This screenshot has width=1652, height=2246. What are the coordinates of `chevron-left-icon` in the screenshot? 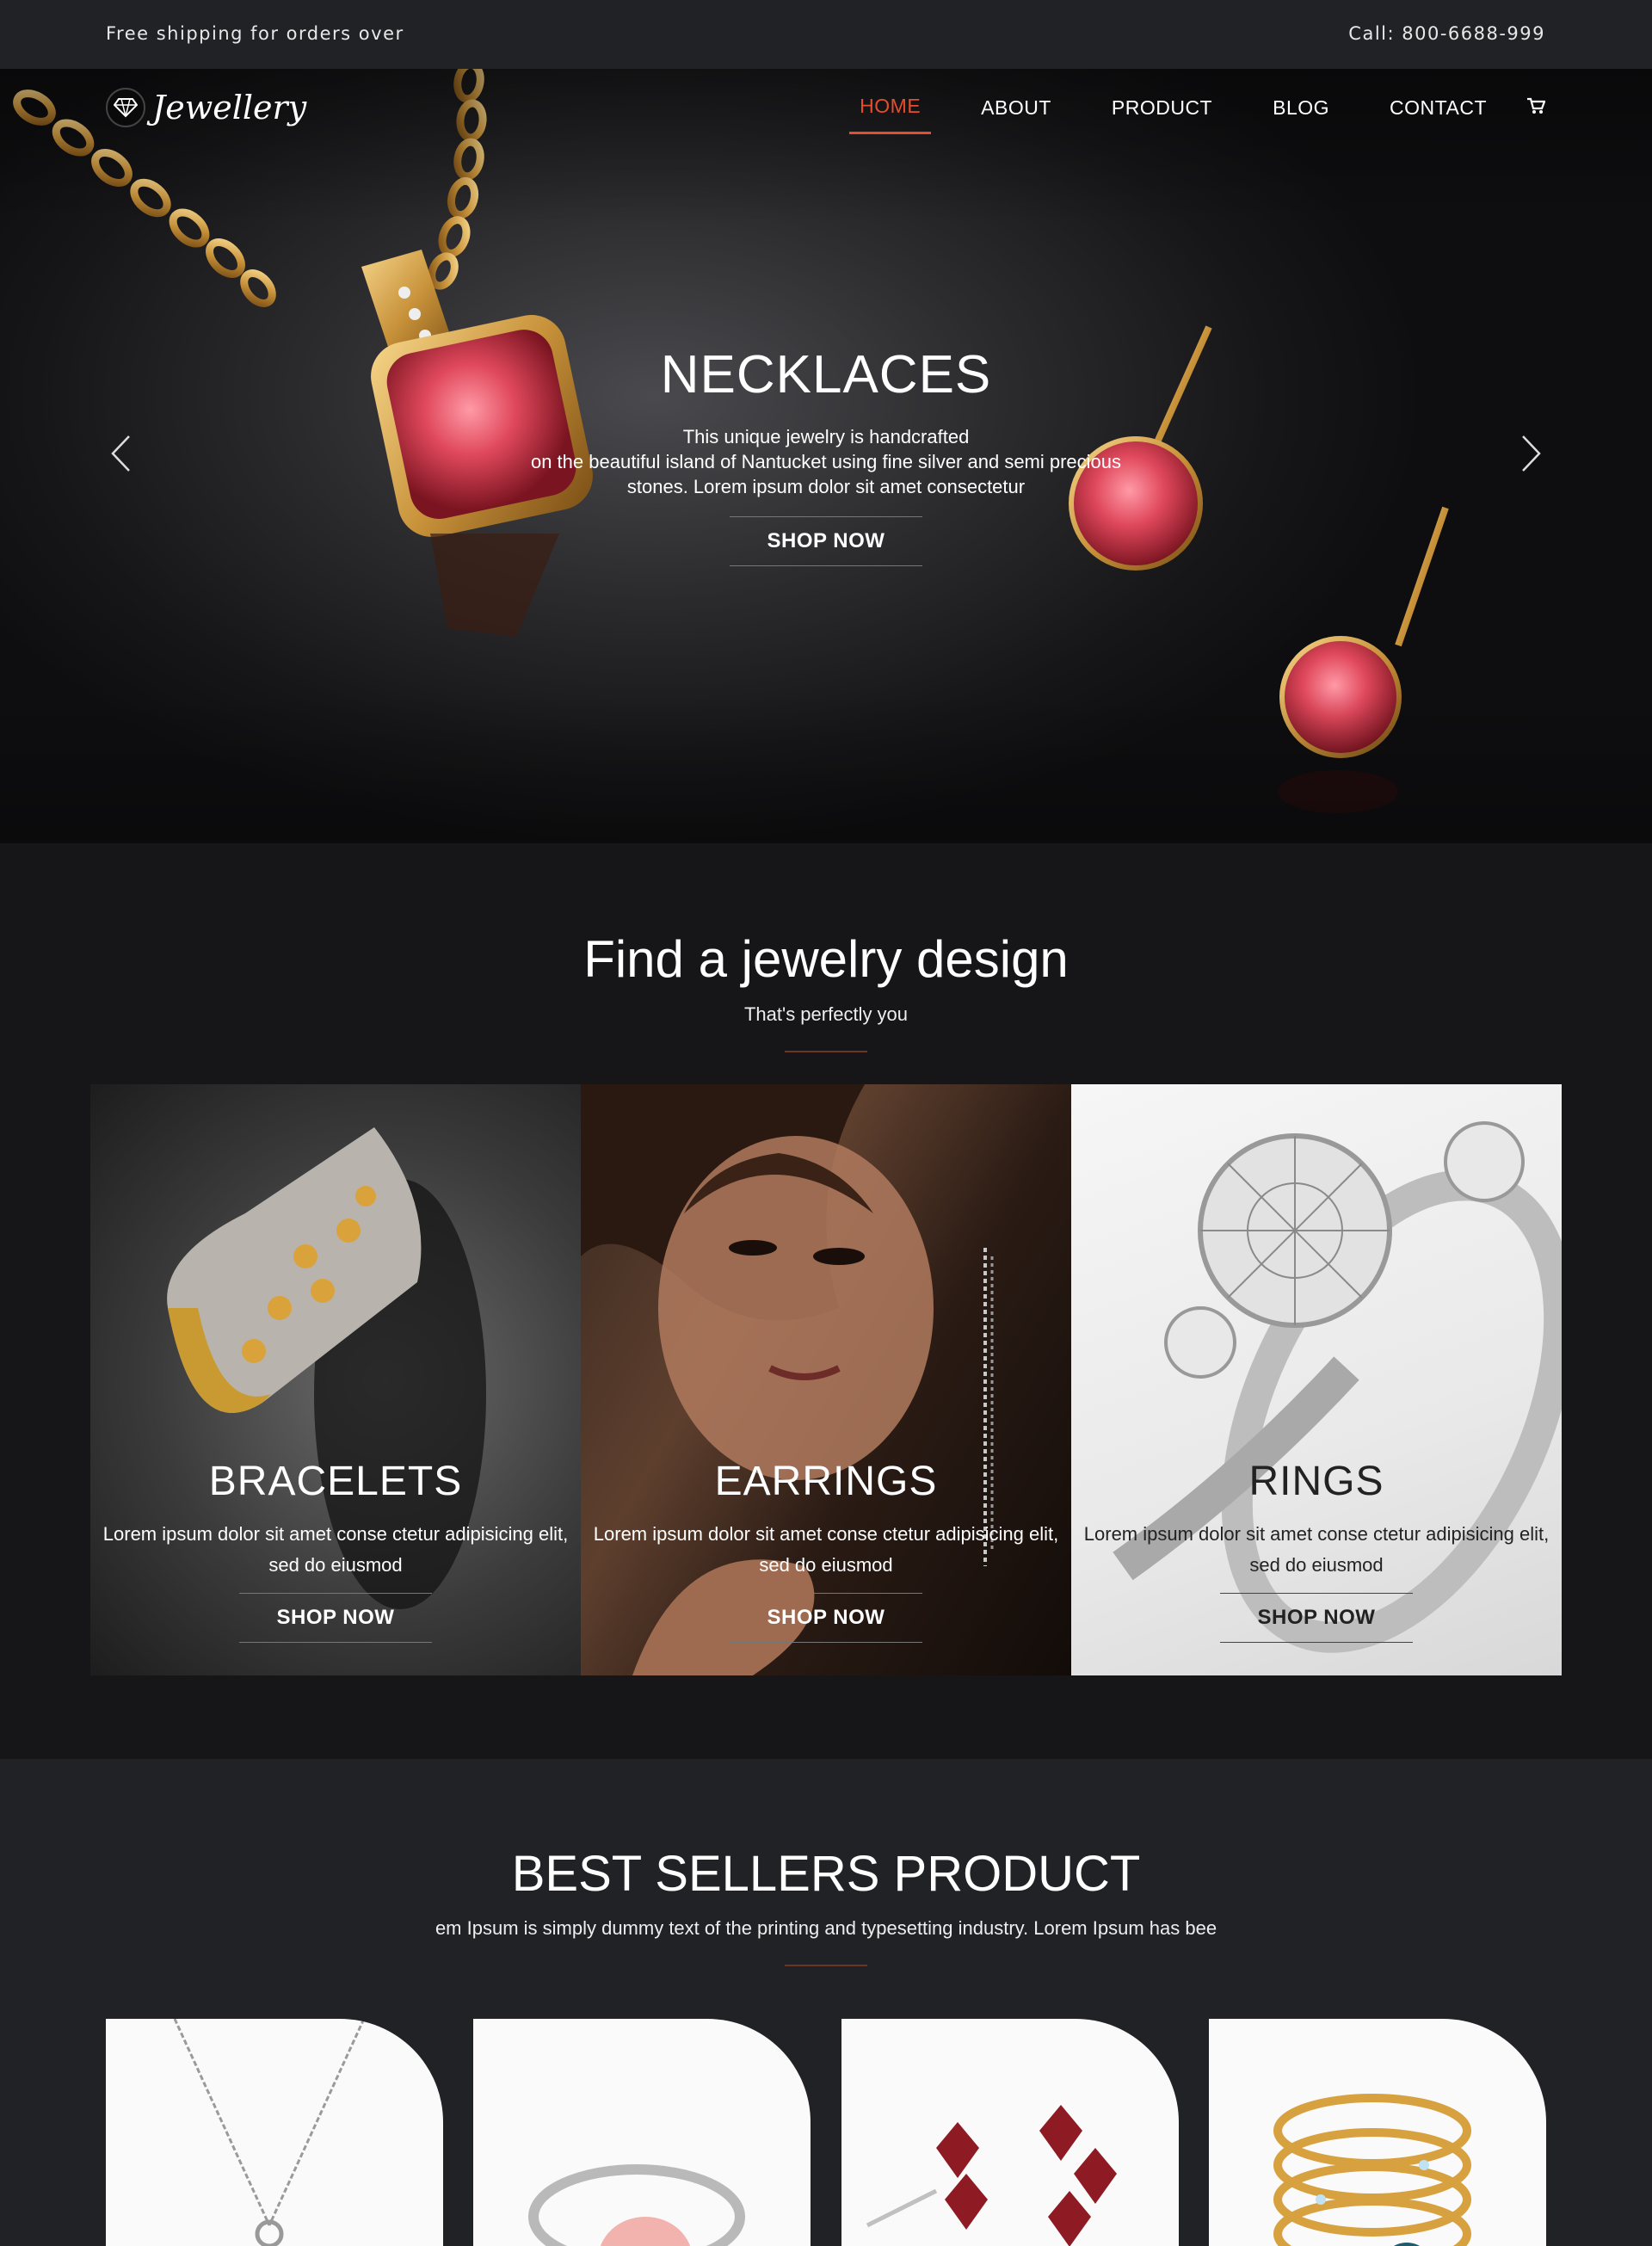 It's located at (120, 455).